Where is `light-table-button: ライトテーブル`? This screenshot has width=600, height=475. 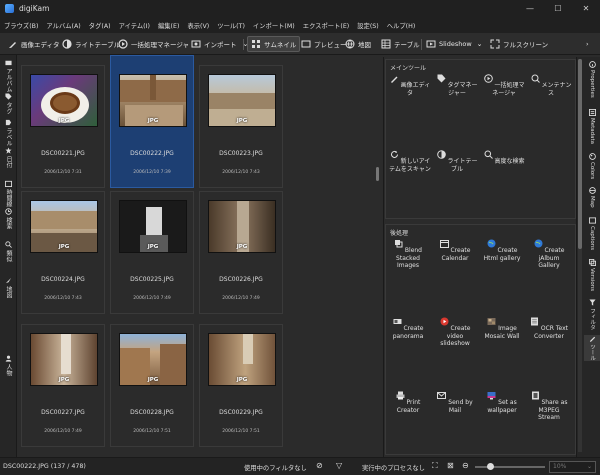
light-table-button: ライトテーブル is located at coordinates (91, 44).